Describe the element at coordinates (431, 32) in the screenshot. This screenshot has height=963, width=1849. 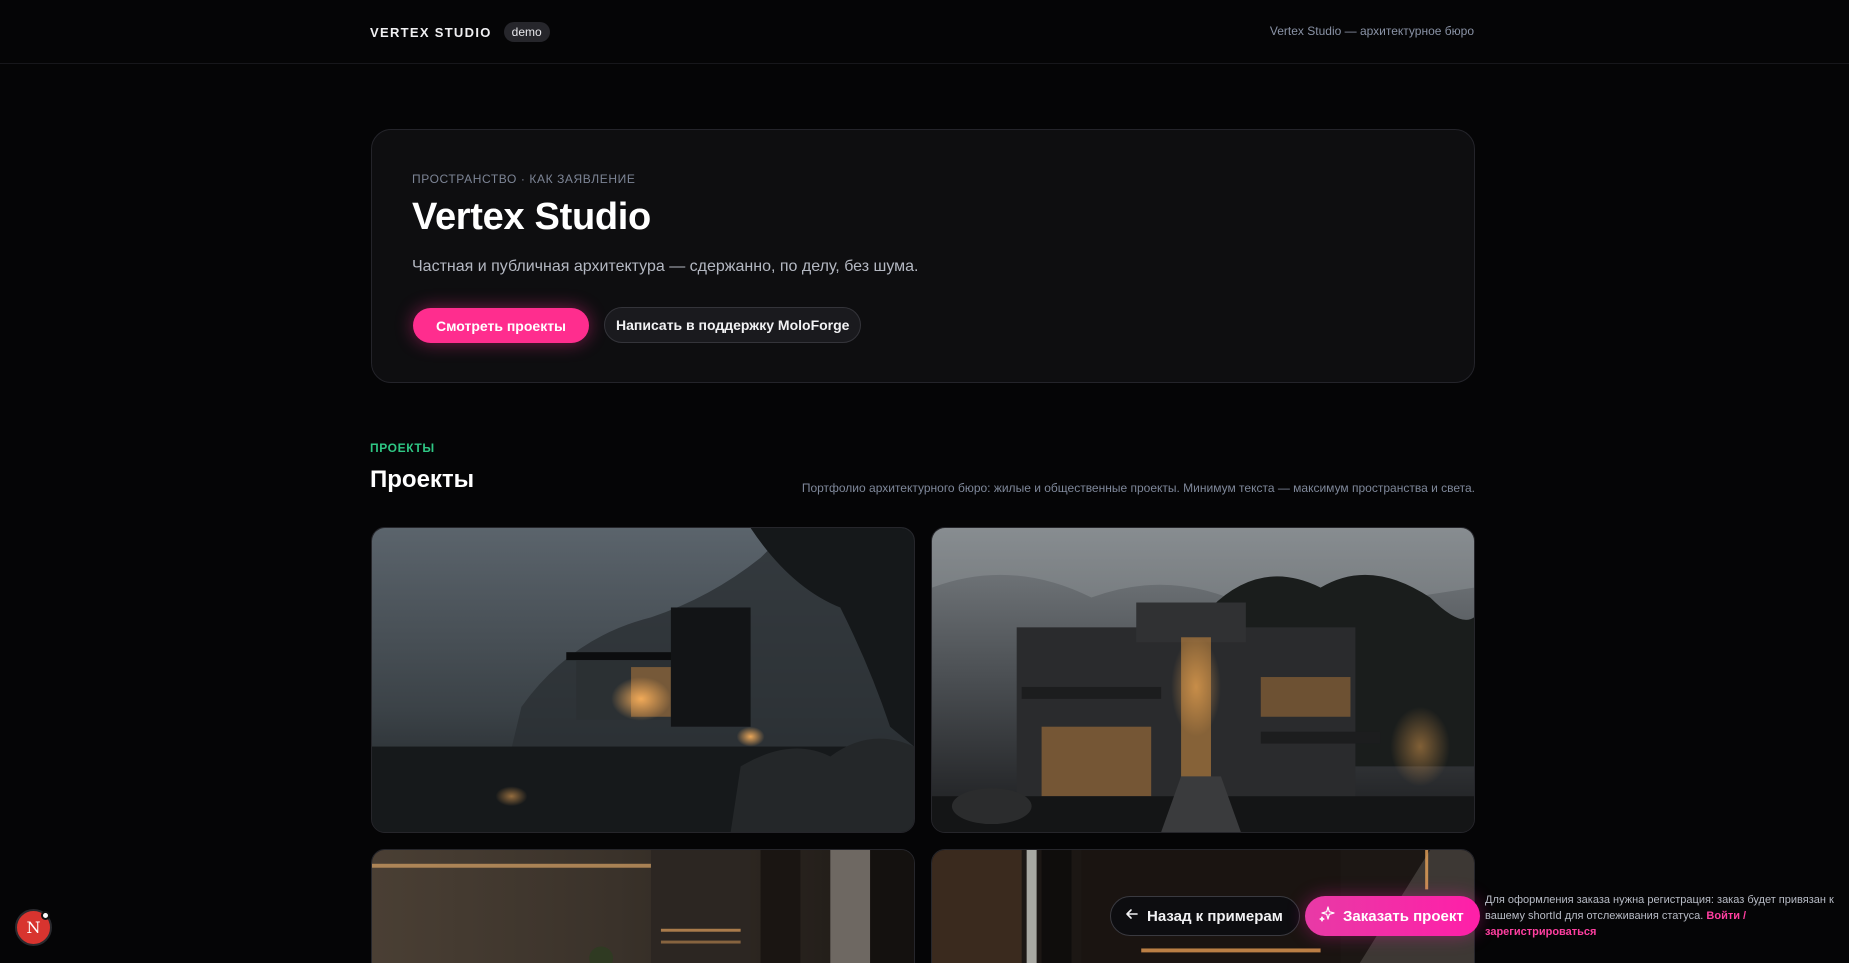
I see `brand-name: VERTEX STUDIO` at that location.